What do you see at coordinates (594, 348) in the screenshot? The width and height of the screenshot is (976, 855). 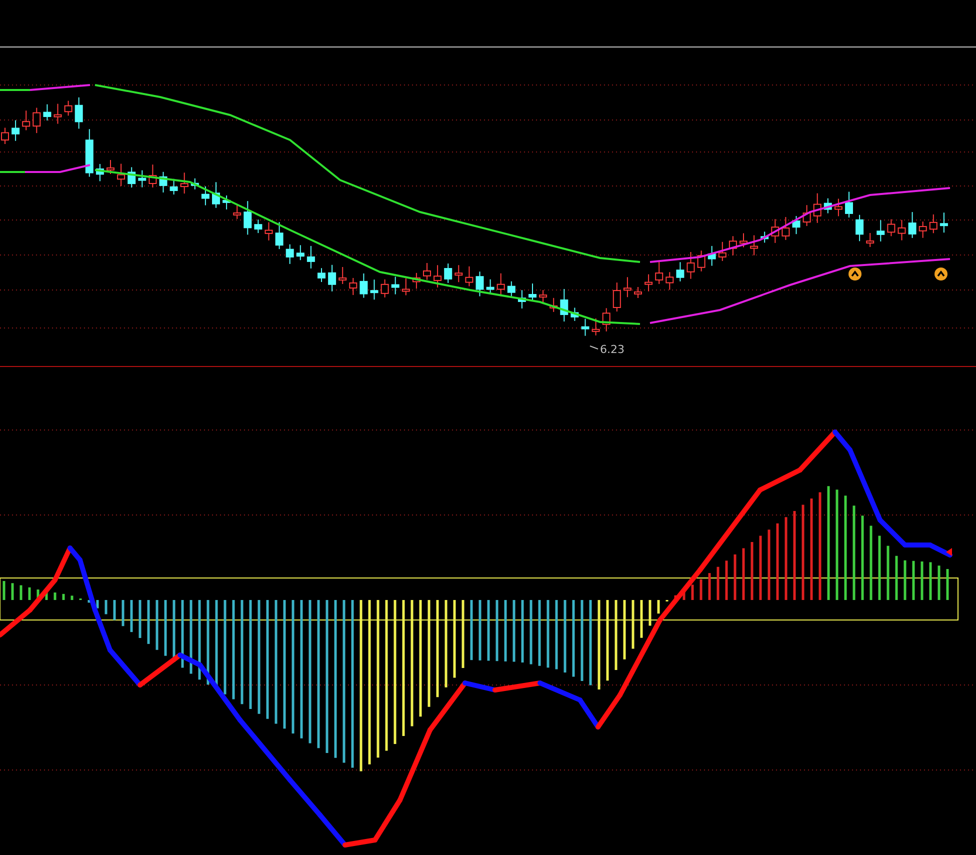 I see `leader-line` at bounding box center [594, 348].